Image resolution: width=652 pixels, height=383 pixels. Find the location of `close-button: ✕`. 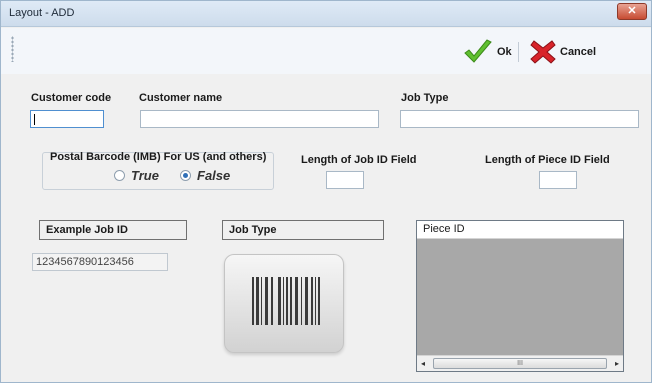

close-button: ✕ is located at coordinates (632, 11).